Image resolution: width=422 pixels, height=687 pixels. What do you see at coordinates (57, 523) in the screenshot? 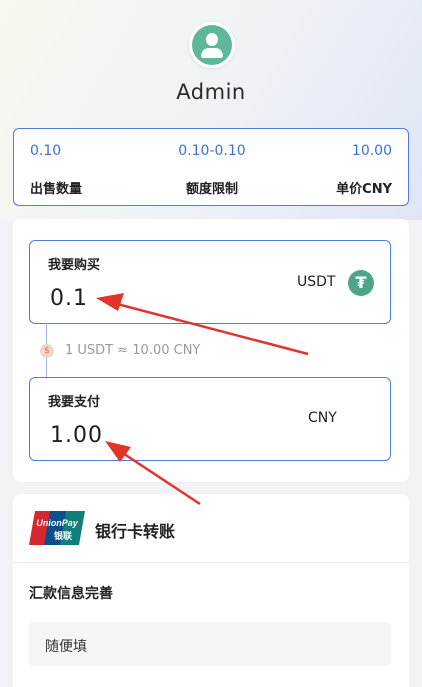
I see `svg-text: UnionPay` at bounding box center [57, 523].